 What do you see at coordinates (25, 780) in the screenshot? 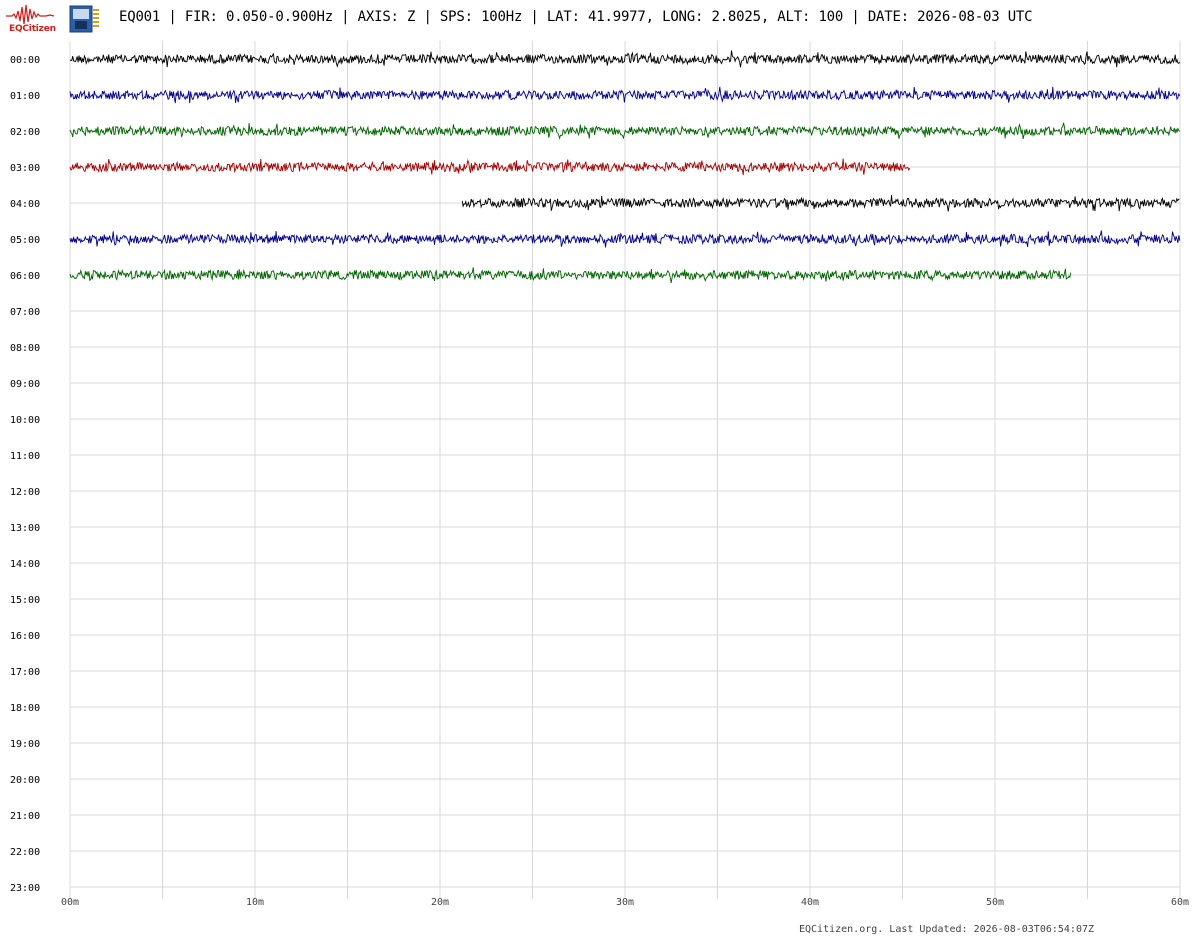
I see `hour-row-label: 20:00` at bounding box center [25, 780].